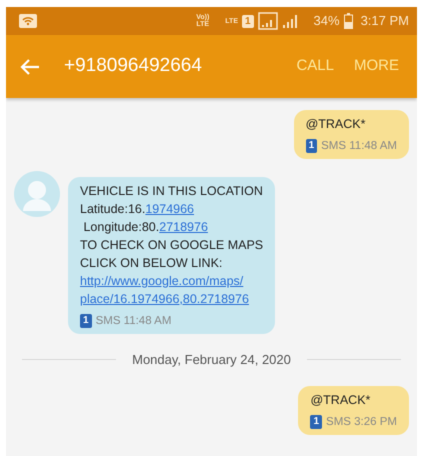 The height and width of the screenshot is (456, 423). I want to click on message-text: TO CHECK ON GOOGLE MAPS, so click(172, 245).